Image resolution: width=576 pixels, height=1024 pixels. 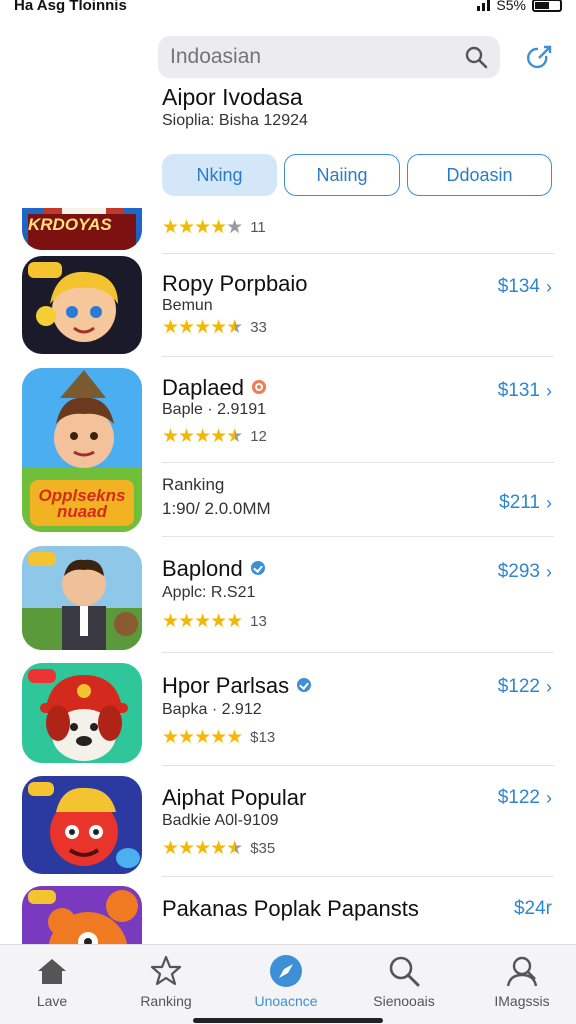 I want to click on price-button: $293 ›, so click(x=525, y=572).